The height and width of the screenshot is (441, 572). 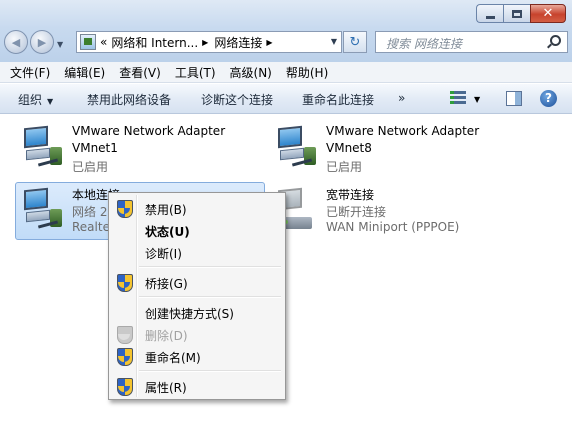 I want to click on menu-help: 帮助(H), so click(x=307, y=72).